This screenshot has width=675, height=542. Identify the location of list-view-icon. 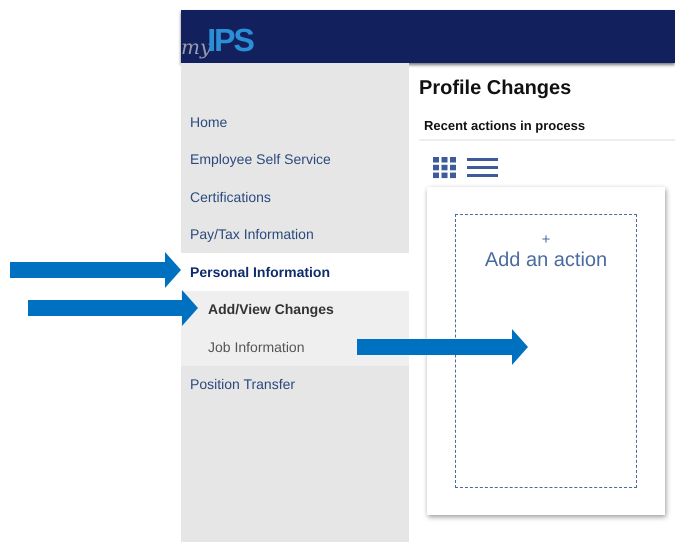
(482, 168).